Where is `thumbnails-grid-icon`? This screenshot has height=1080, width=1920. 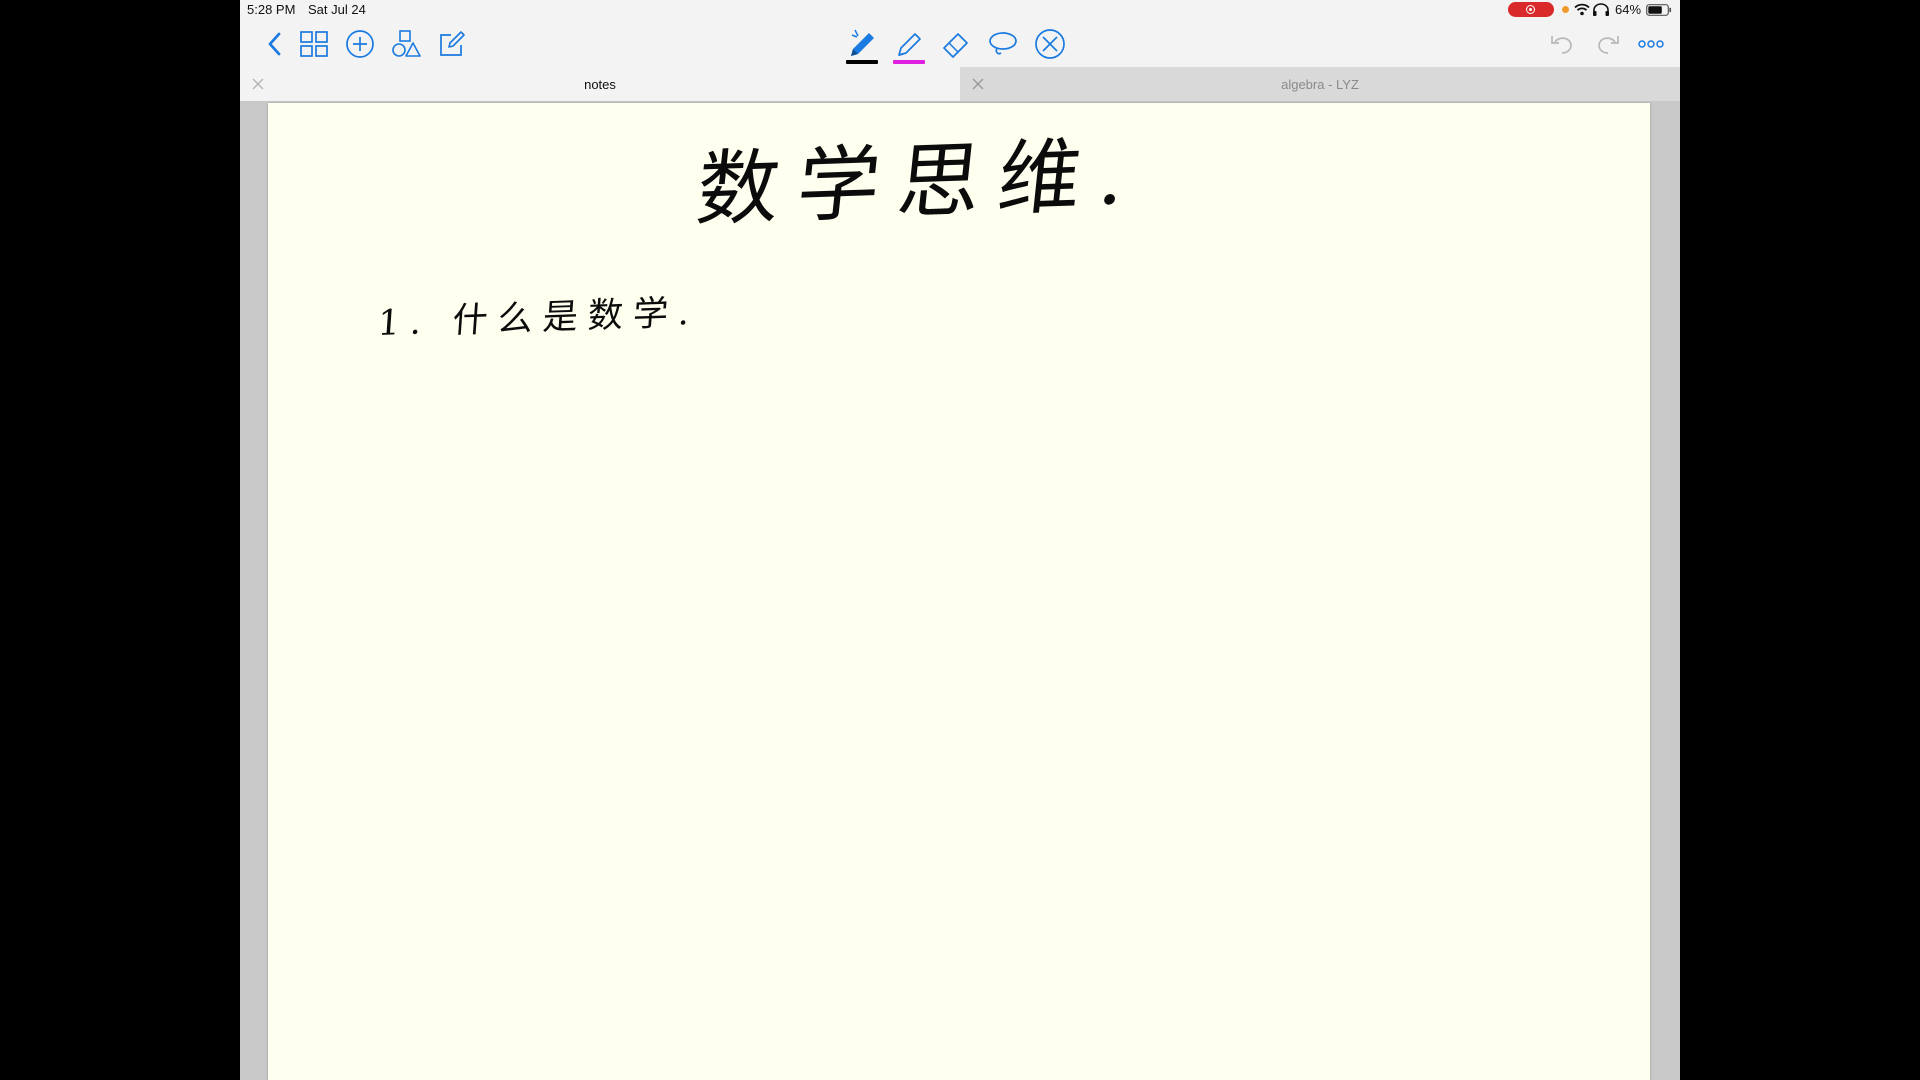 thumbnails-grid-icon is located at coordinates (314, 43).